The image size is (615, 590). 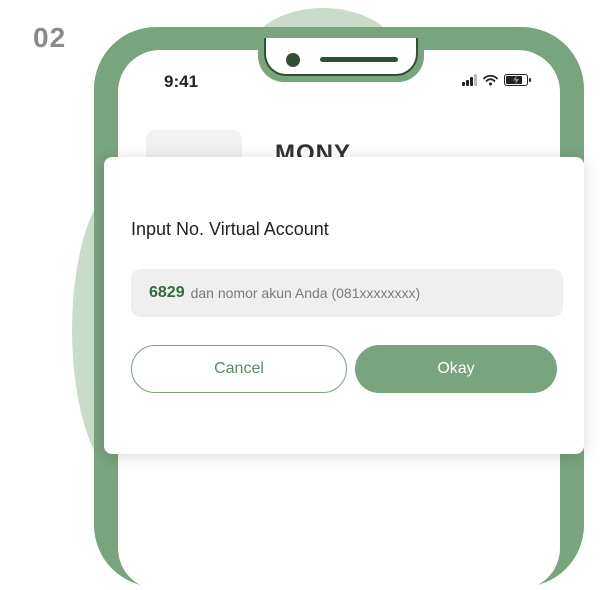 I want to click on speaker-icon, so click(x=359, y=59).